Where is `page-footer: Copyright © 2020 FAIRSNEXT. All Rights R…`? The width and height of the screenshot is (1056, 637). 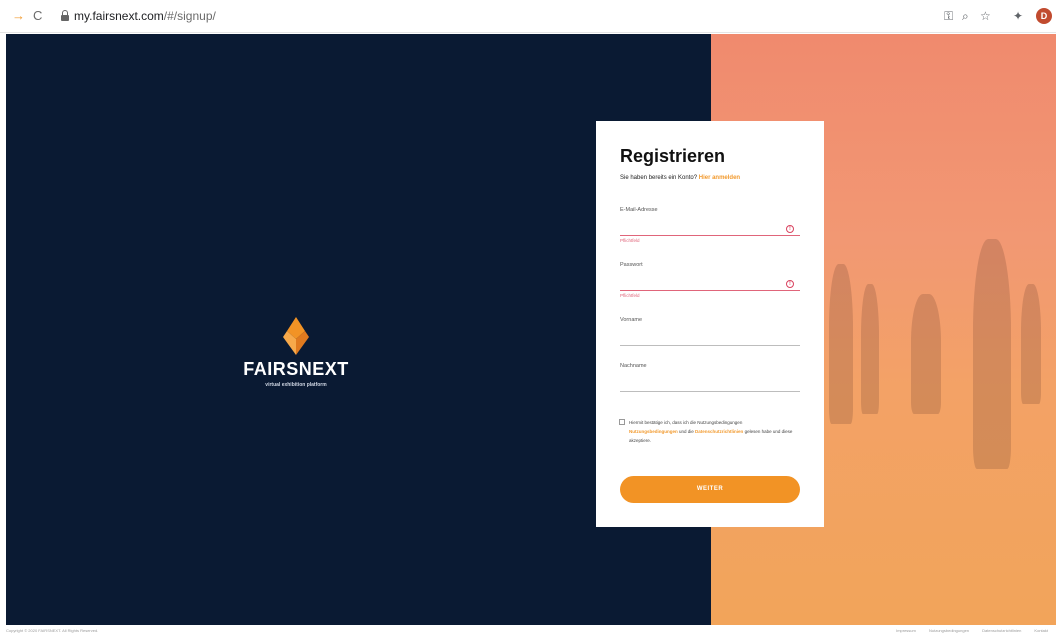 page-footer: Copyright © 2020 FAIRSNEXT. All Rights R… is located at coordinates (528, 631).